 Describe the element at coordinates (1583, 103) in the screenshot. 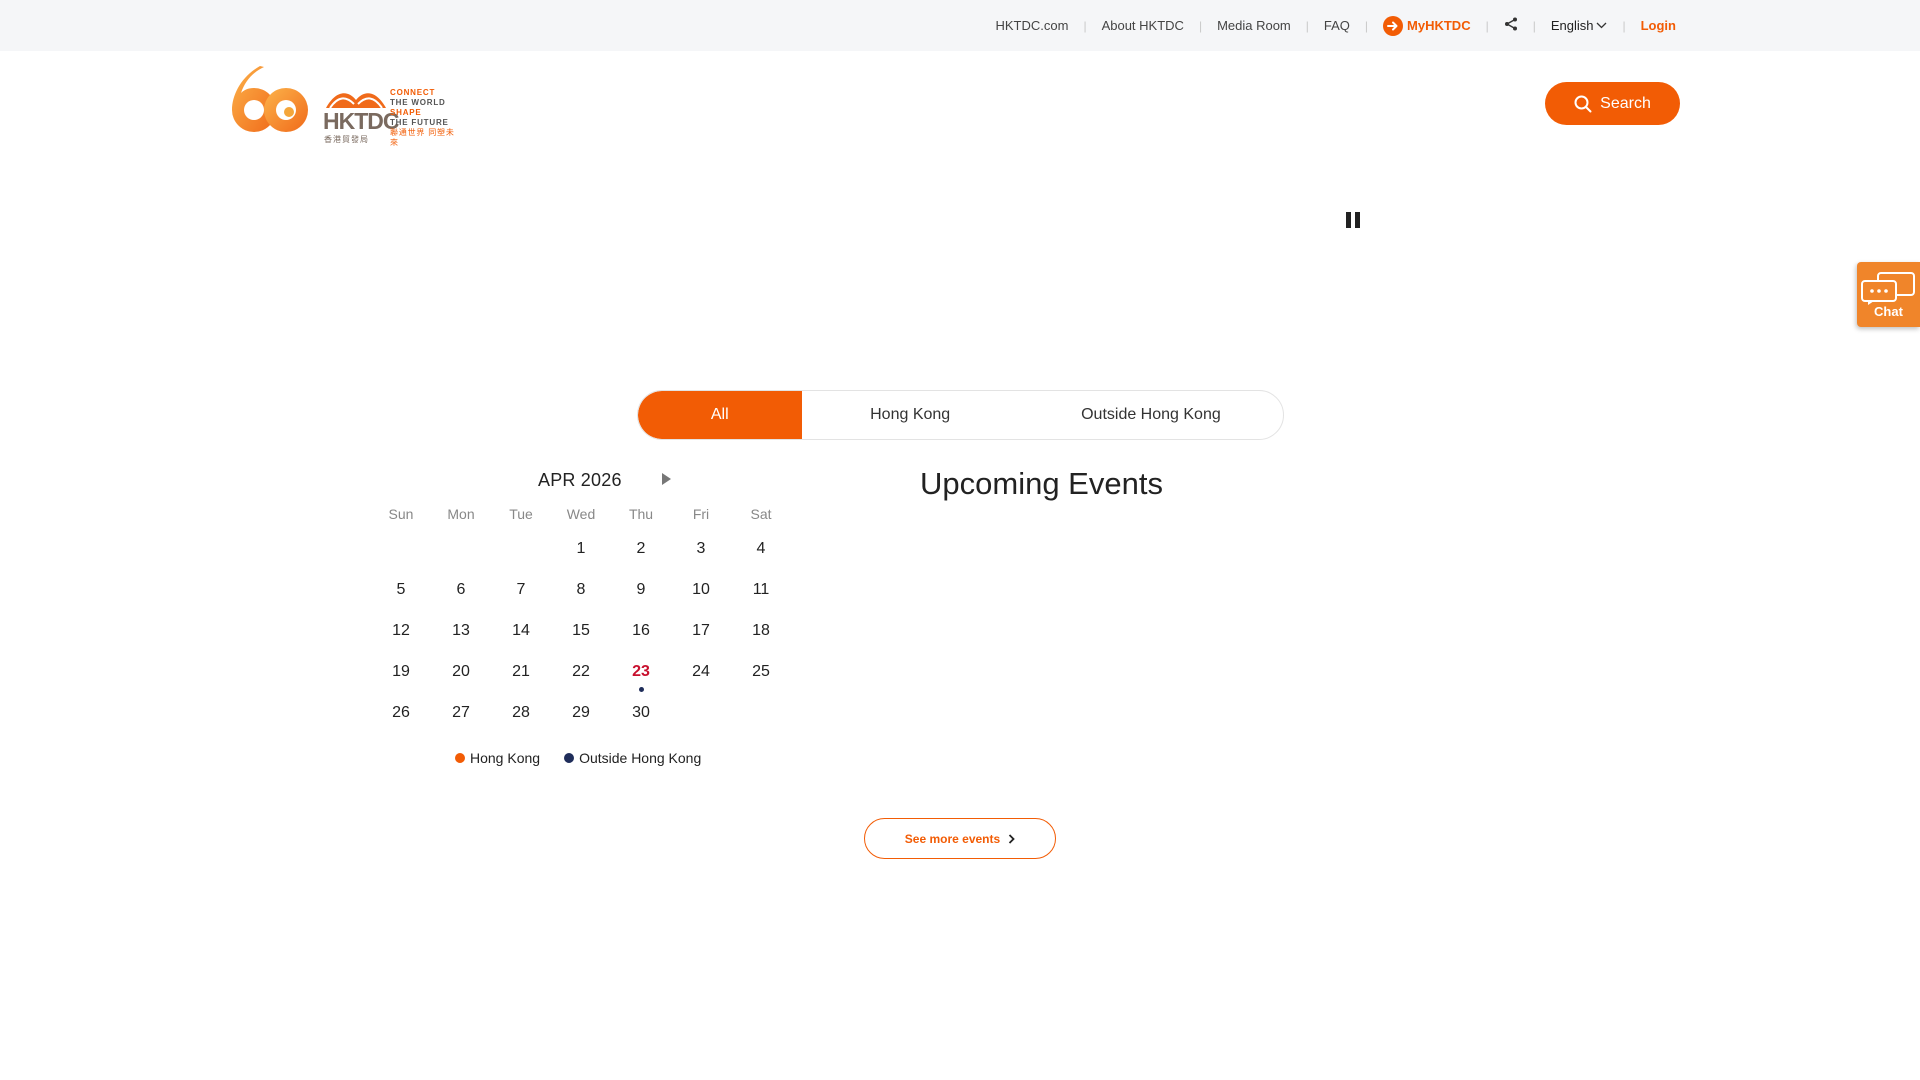

I see `search-icon` at that location.